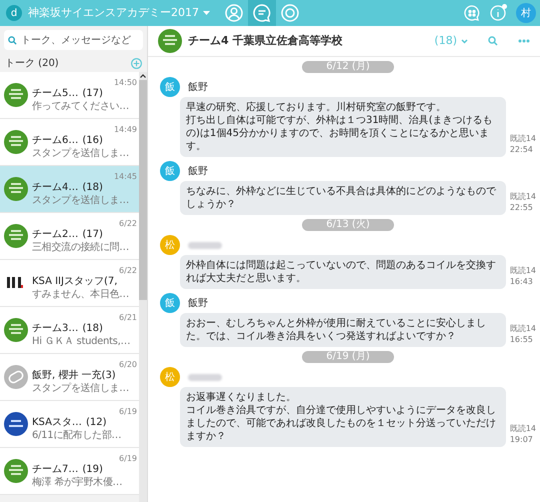 The width and height of the screenshot is (540, 502). What do you see at coordinates (290, 13) in the screenshot?
I see `target-icon` at bounding box center [290, 13].